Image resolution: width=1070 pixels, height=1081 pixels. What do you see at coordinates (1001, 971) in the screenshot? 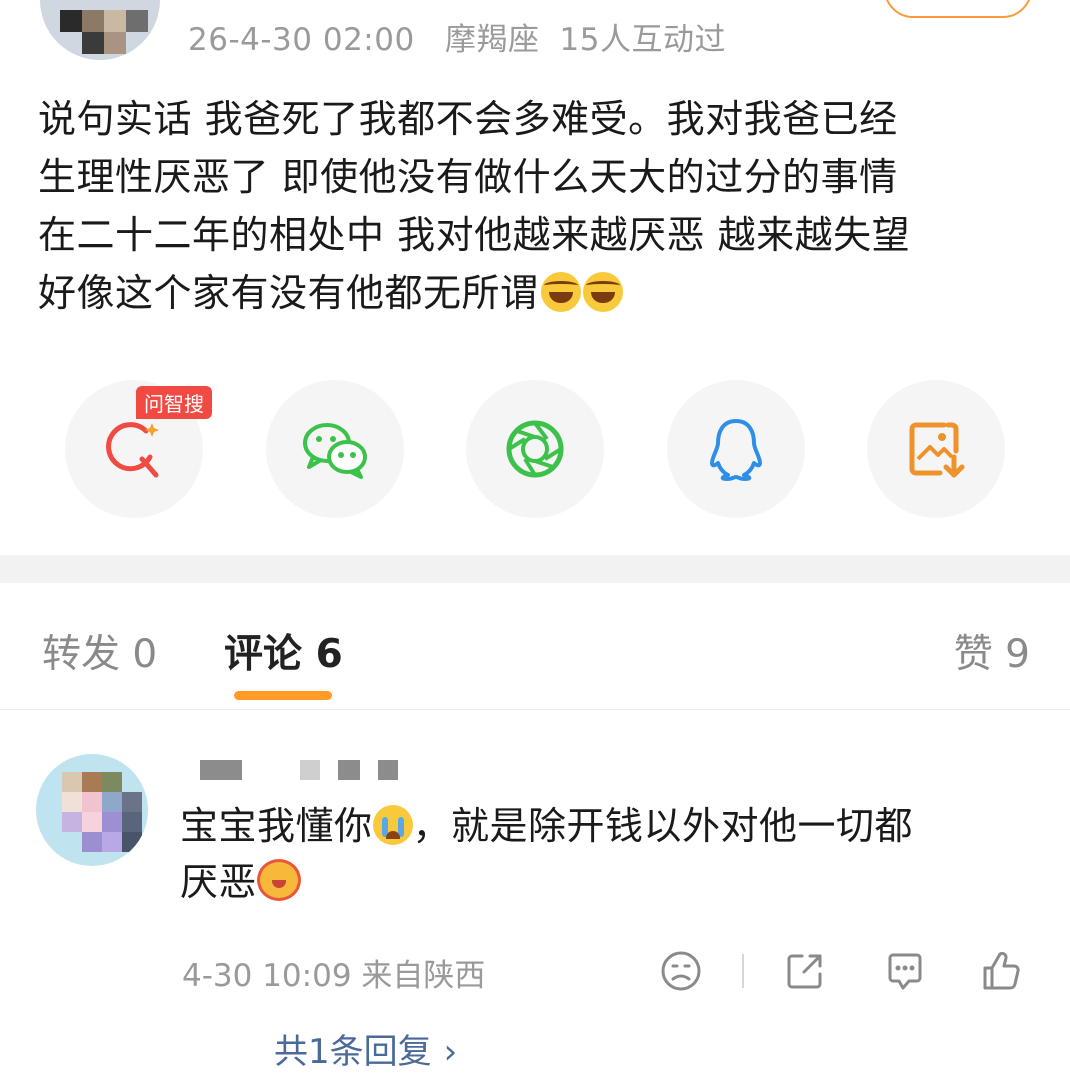
I see `like-icon` at bounding box center [1001, 971].